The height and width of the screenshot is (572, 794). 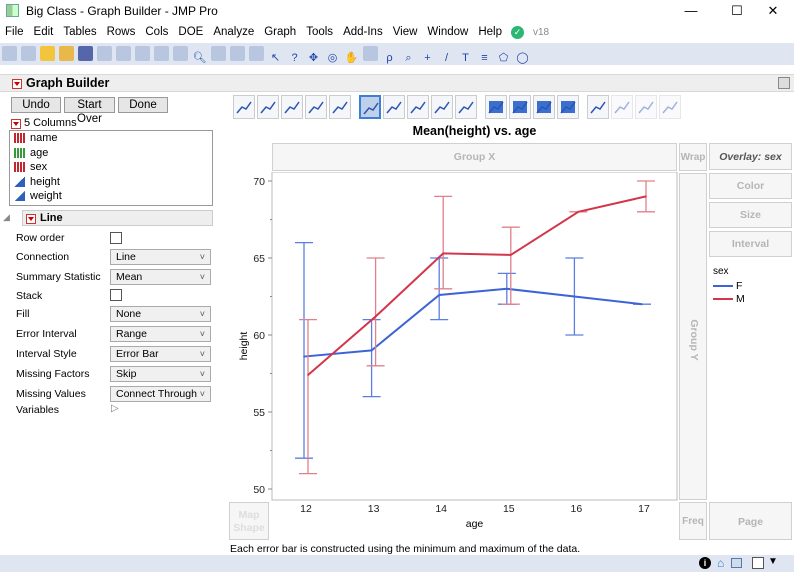 I want to click on wrap-zone: Wrap, so click(x=693, y=157).